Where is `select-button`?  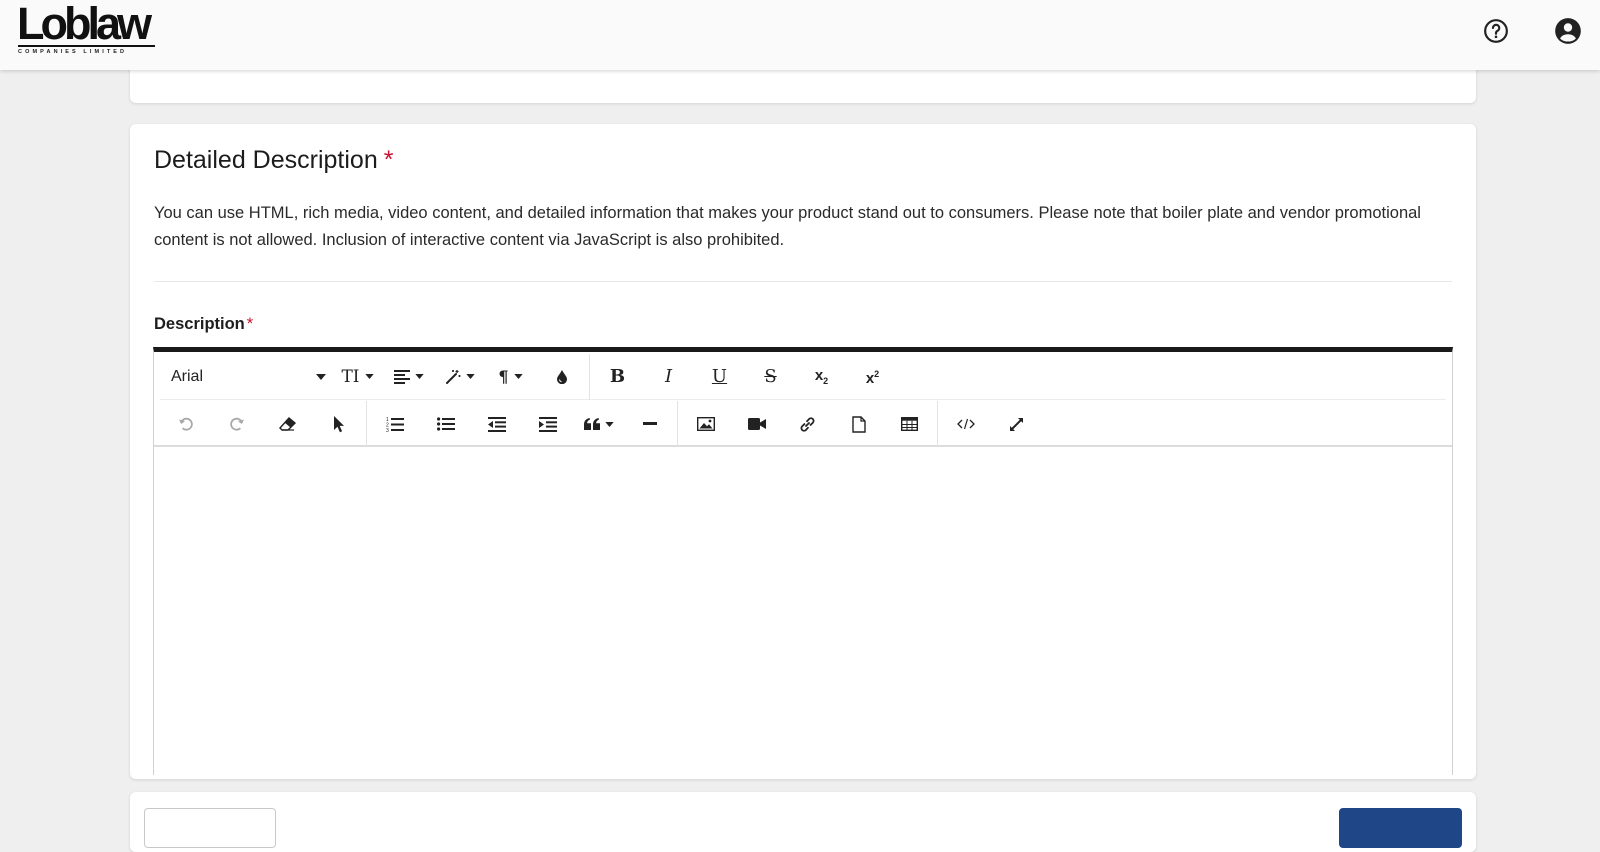 select-button is located at coordinates (338, 424).